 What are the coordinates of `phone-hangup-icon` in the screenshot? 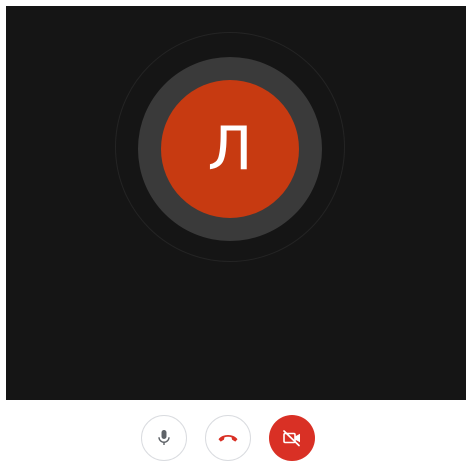 It's located at (228, 438).